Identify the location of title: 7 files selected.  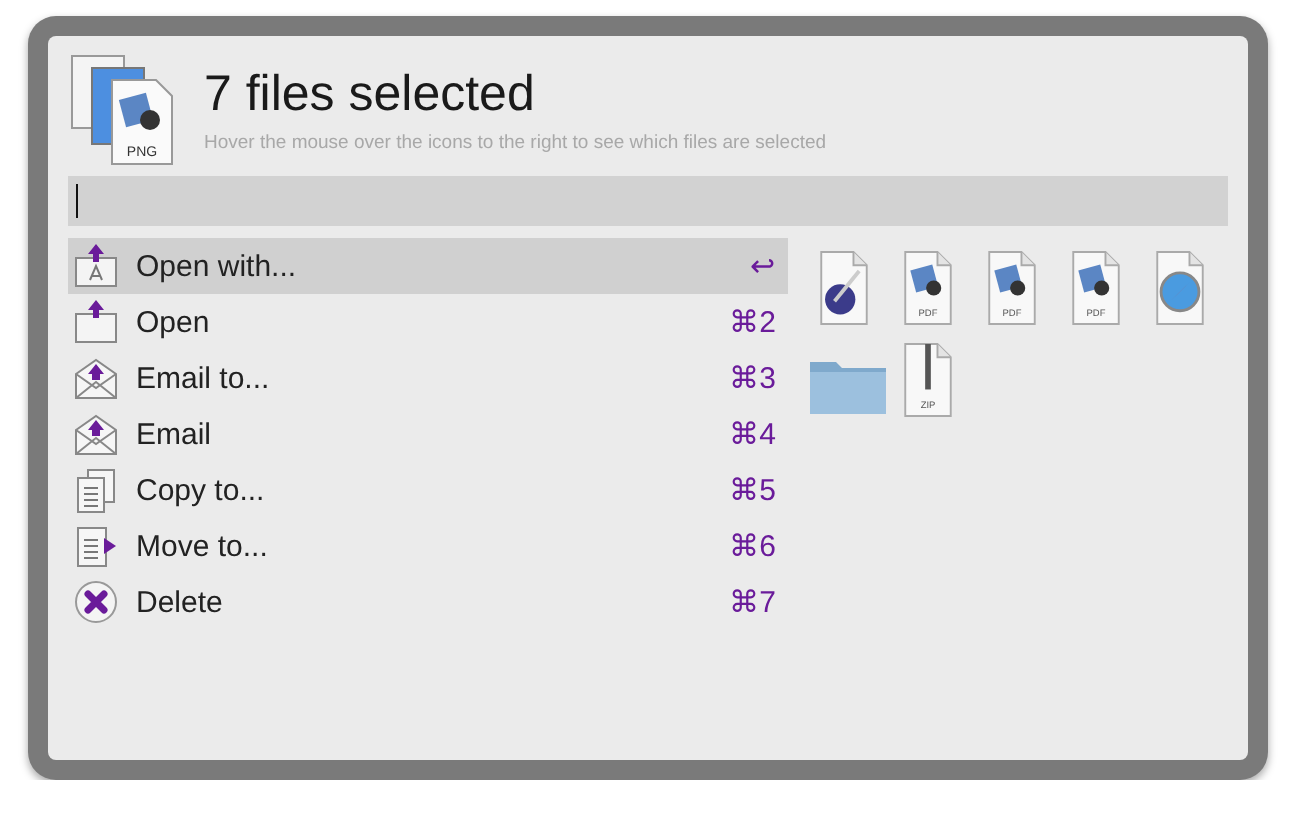
(370, 94).